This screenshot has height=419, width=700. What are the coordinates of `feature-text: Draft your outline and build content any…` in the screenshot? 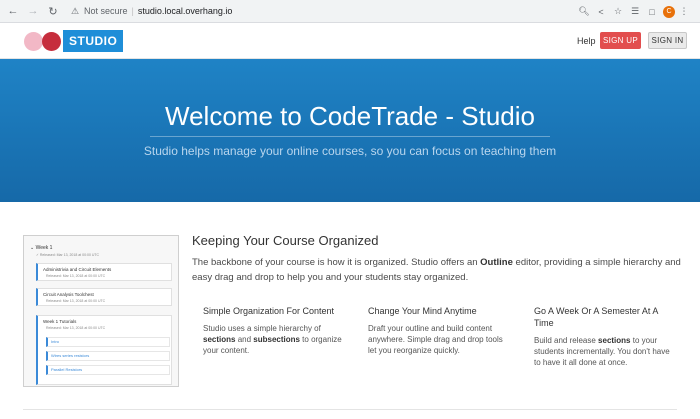 It's located at (435, 339).